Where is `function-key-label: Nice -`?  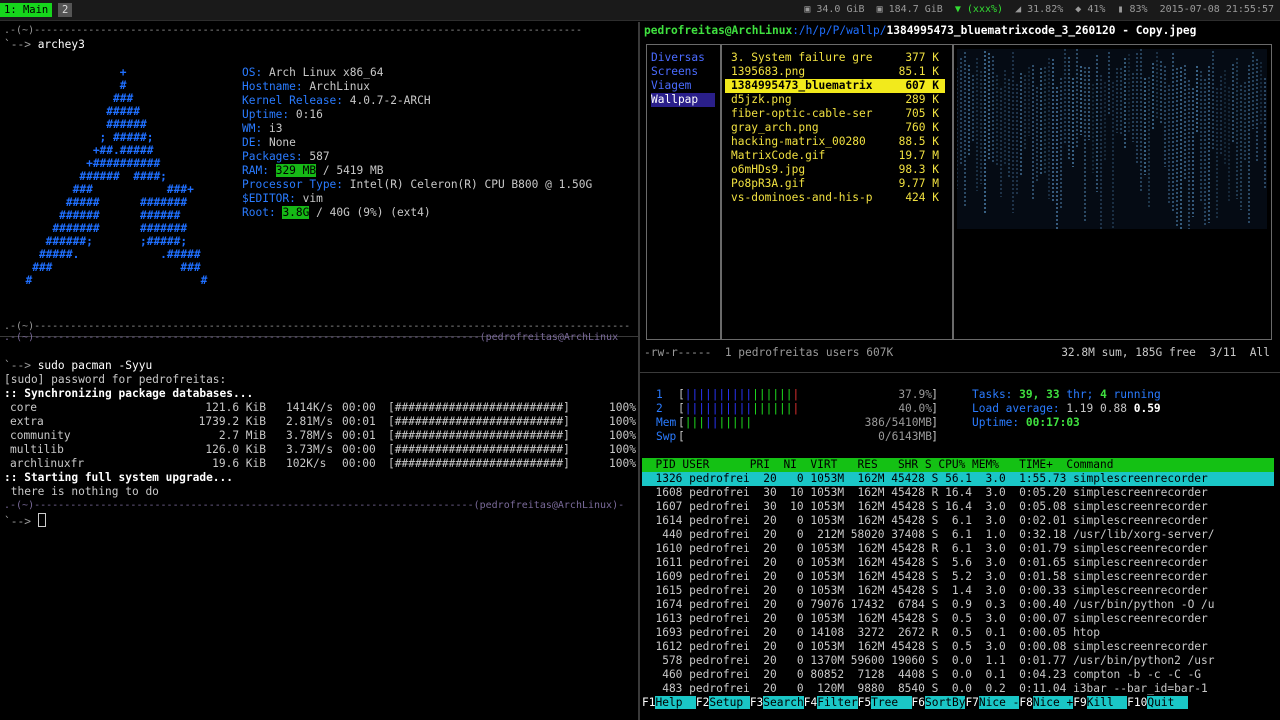 function-key-label: Nice - is located at coordinates (999, 702).